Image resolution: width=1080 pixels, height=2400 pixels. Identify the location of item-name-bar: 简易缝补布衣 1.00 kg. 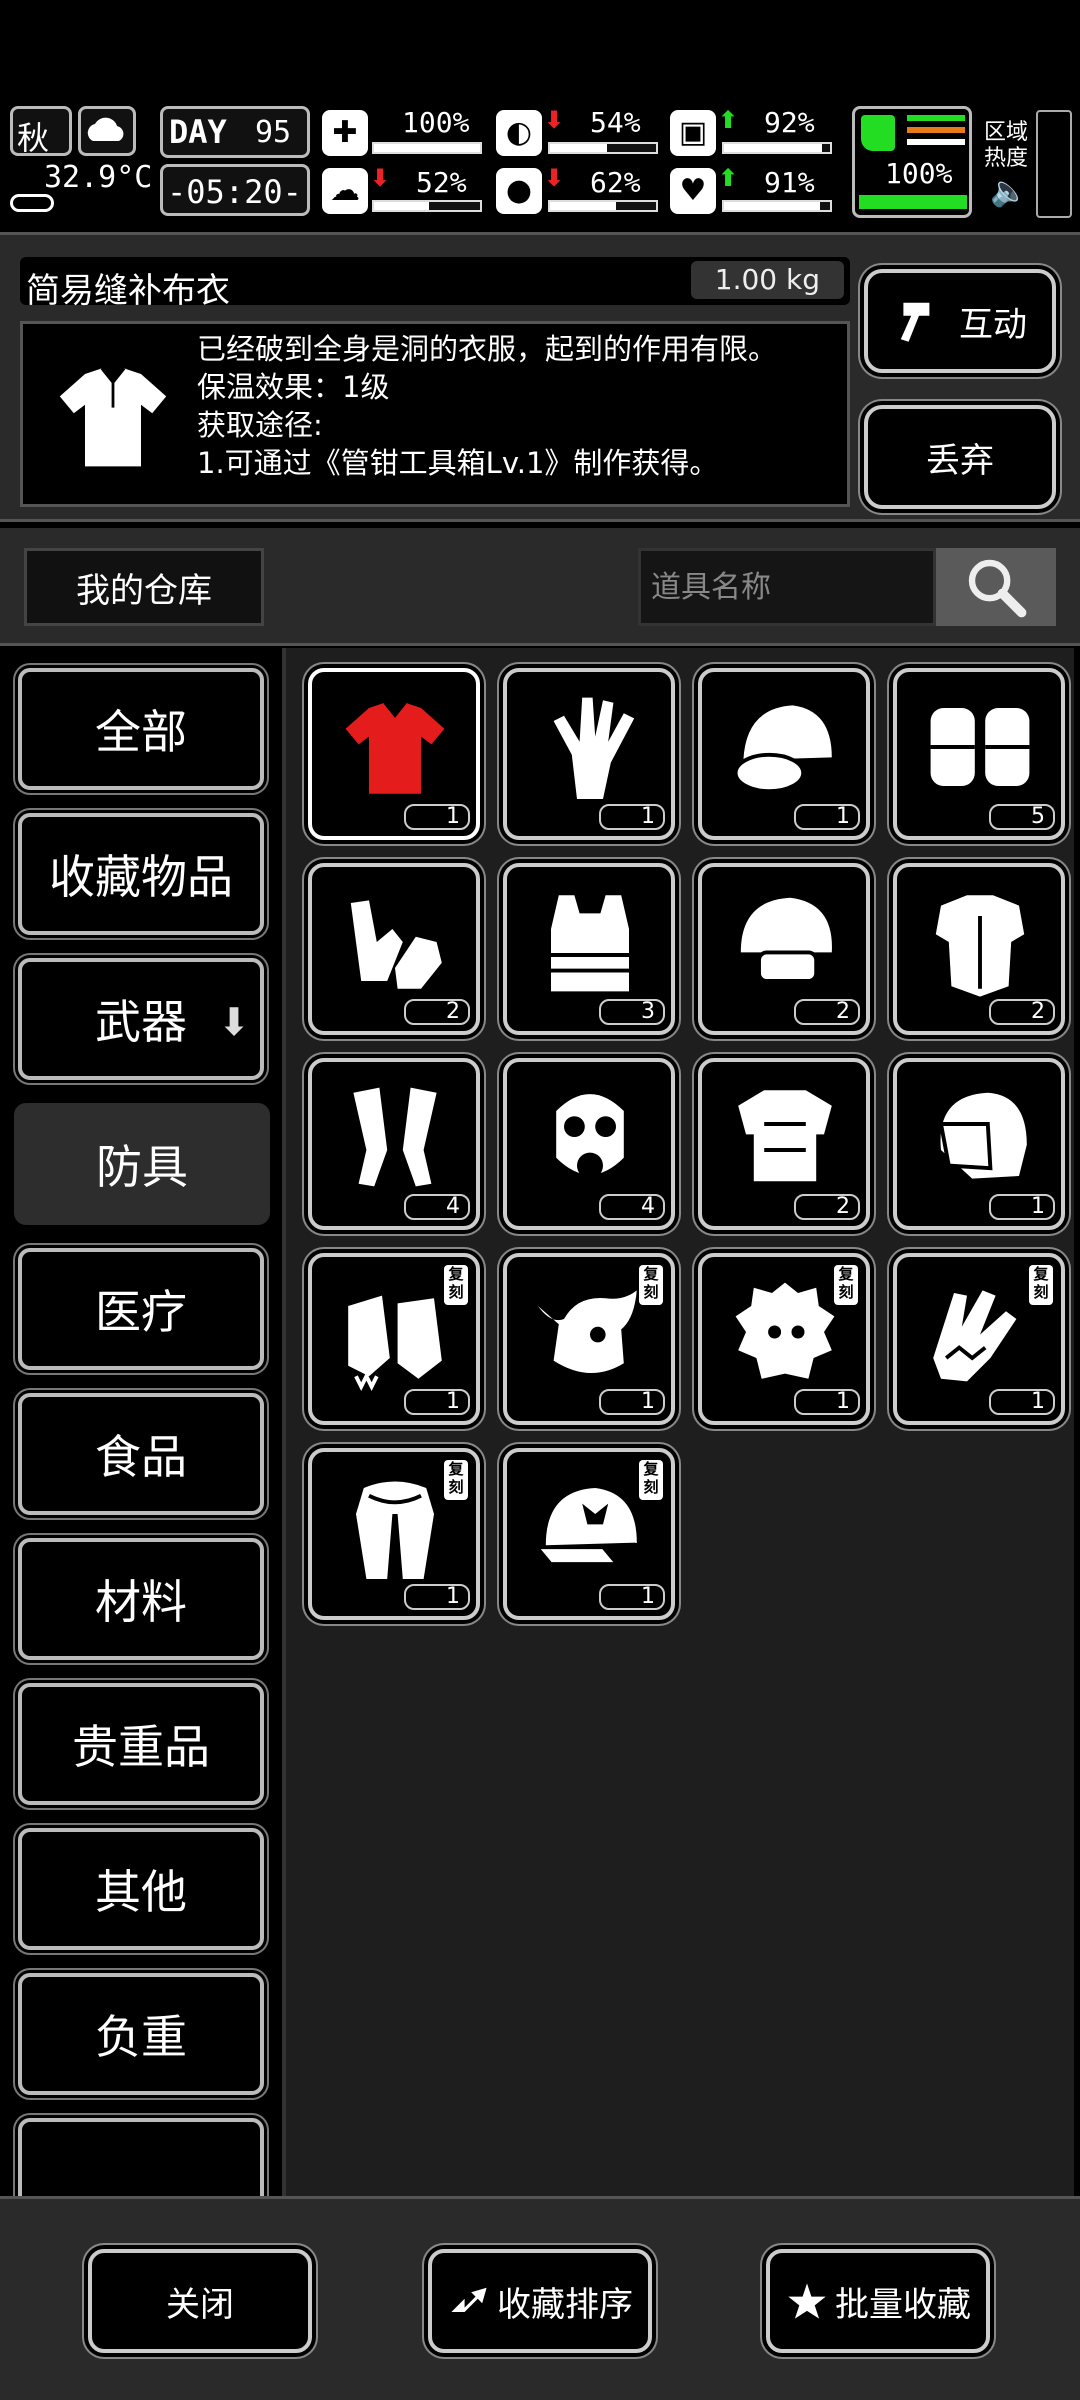
(435, 284).